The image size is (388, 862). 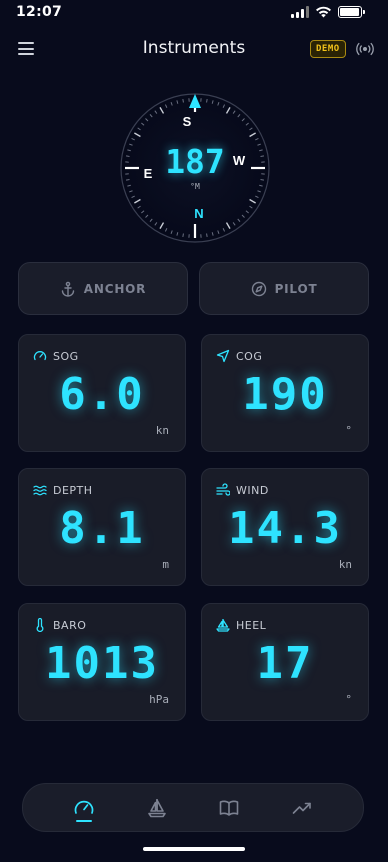 I want to click on sog-label: SOG, so click(x=66, y=356).